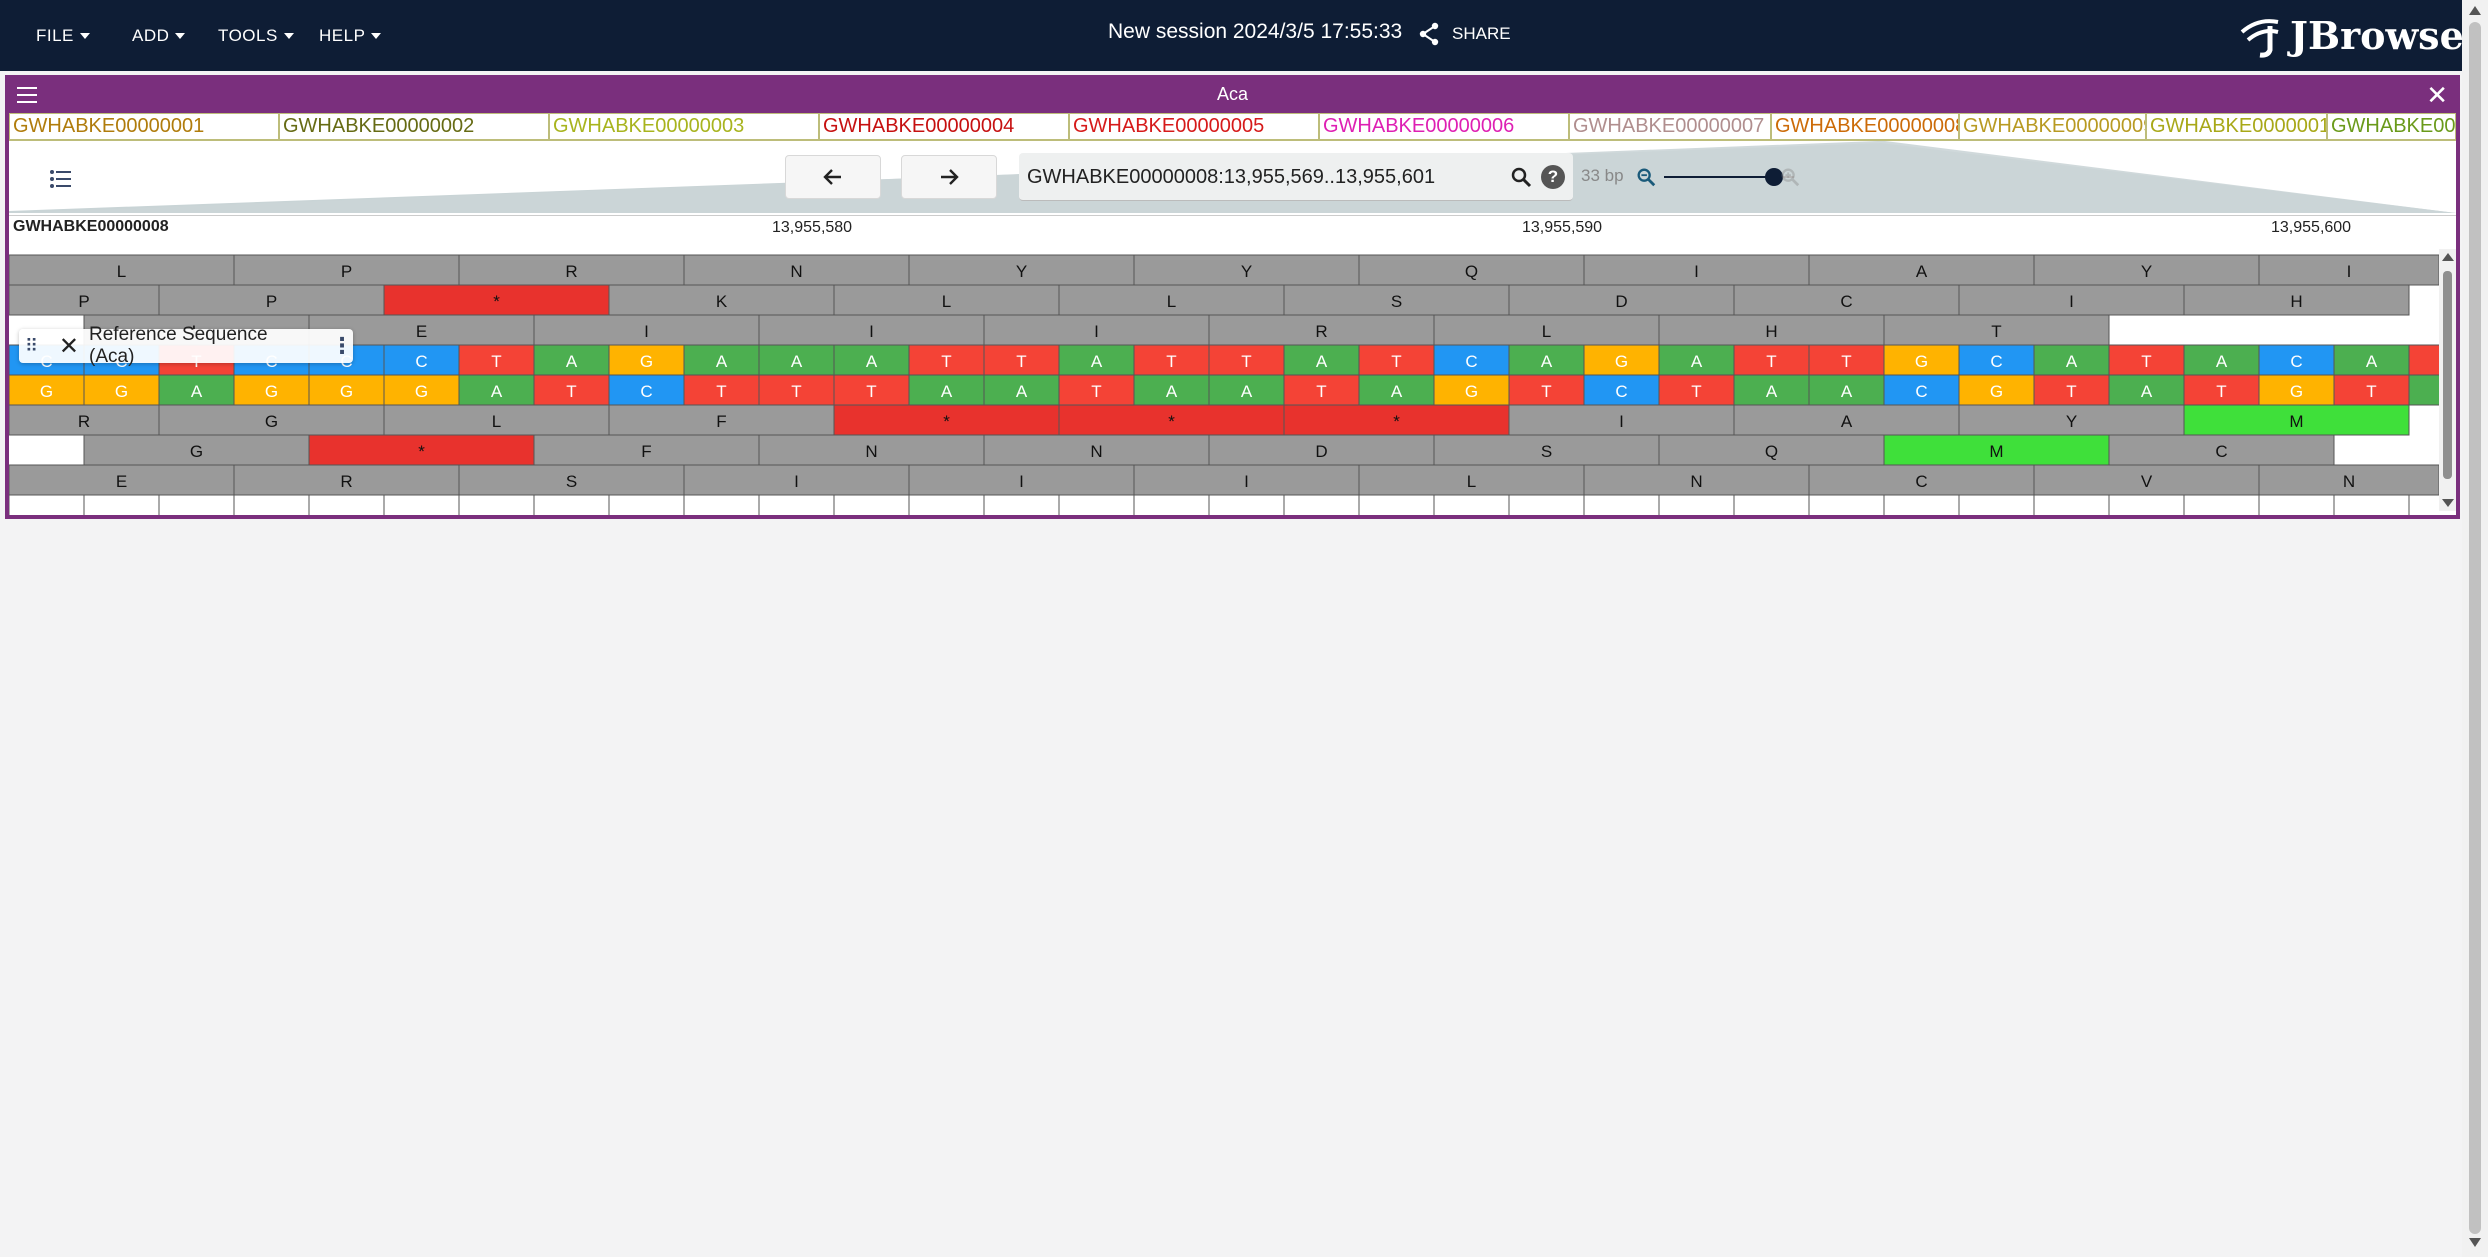  I want to click on share-button: SHARE, so click(1464, 34).